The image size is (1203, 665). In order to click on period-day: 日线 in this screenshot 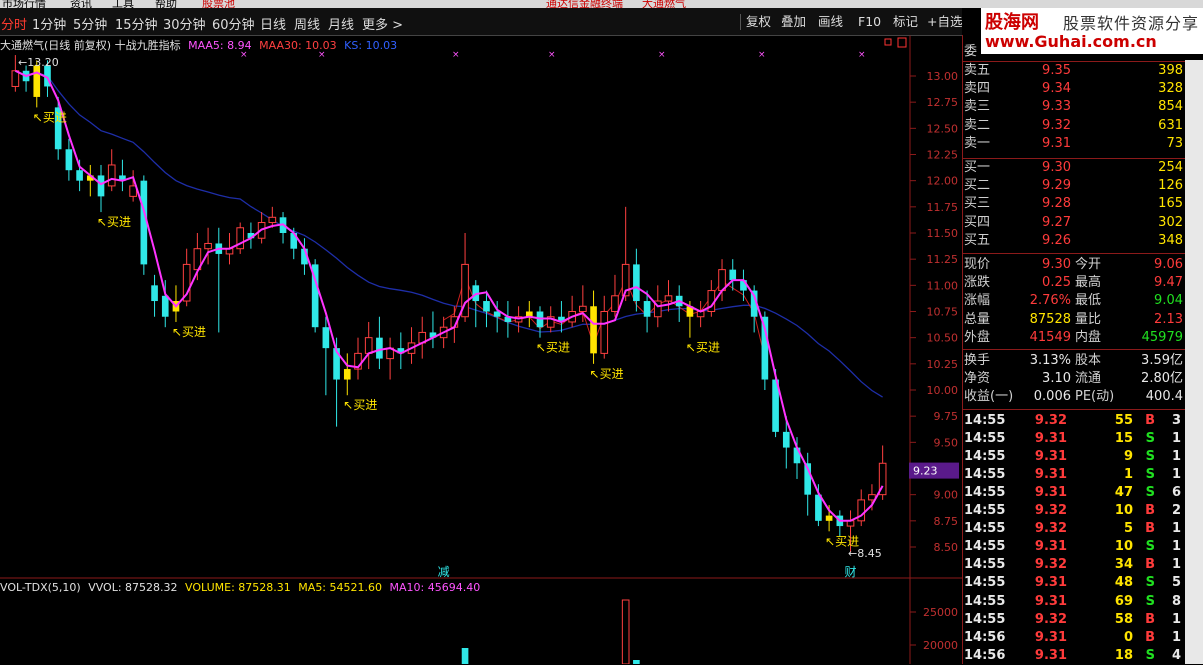, I will do `click(273, 23)`.